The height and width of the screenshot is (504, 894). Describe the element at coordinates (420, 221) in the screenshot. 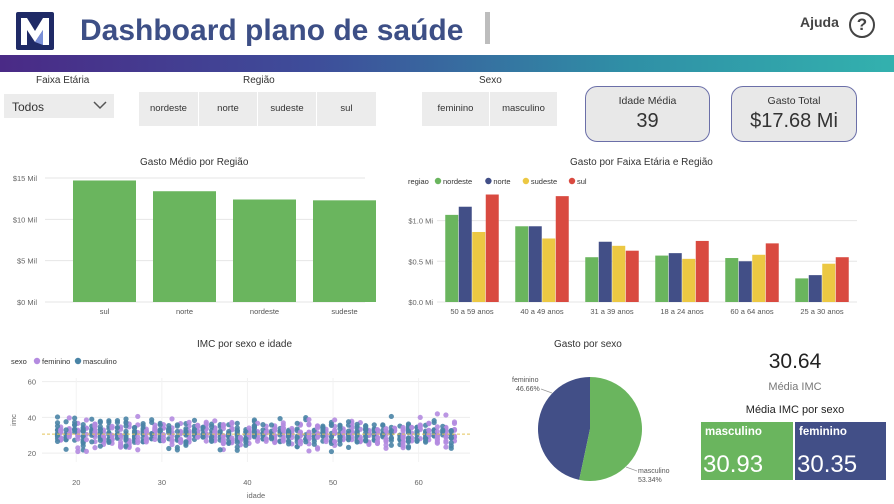

I see `y-tick-label: $1.0 Mi` at that location.